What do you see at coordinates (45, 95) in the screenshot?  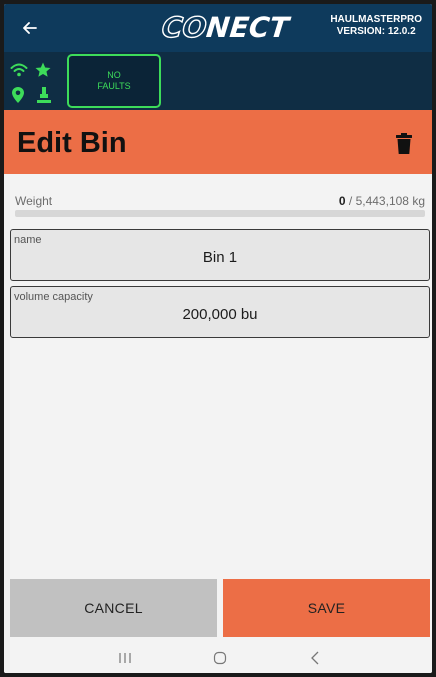 I see `equipment-icon` at bounding box center [45, 95].